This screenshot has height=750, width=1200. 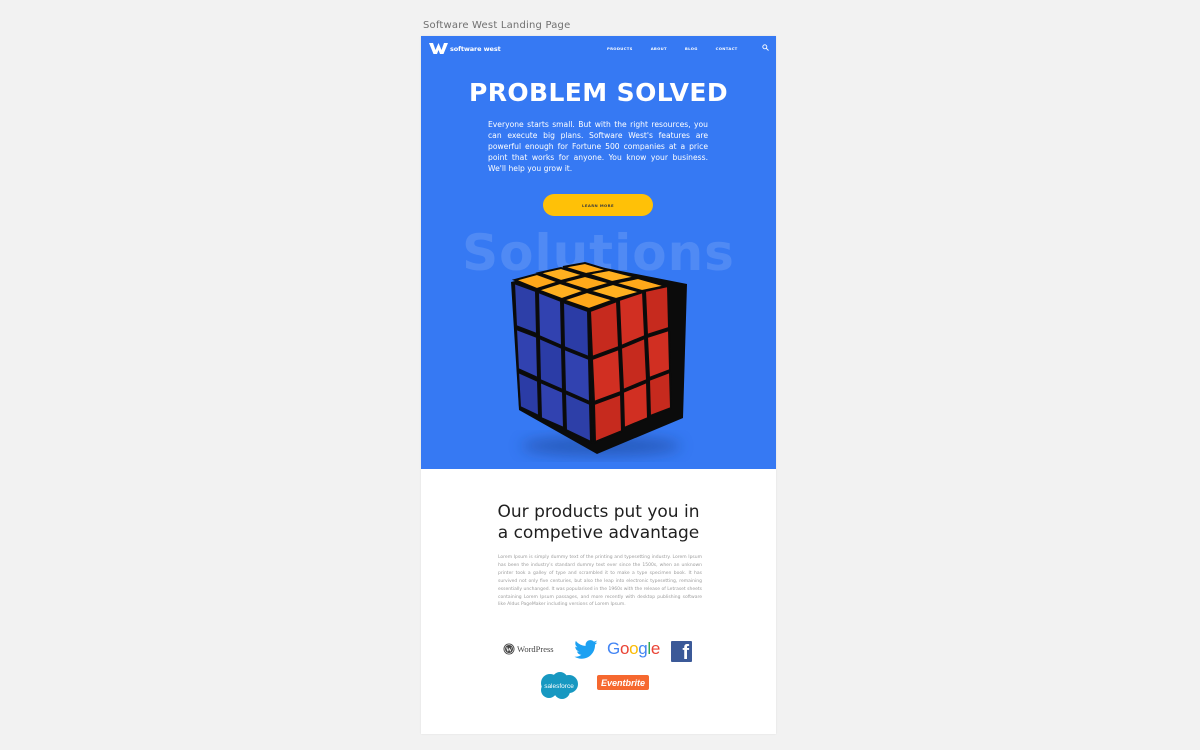 I want to click on wordpress-icon: W, so click(x=509, y=649).